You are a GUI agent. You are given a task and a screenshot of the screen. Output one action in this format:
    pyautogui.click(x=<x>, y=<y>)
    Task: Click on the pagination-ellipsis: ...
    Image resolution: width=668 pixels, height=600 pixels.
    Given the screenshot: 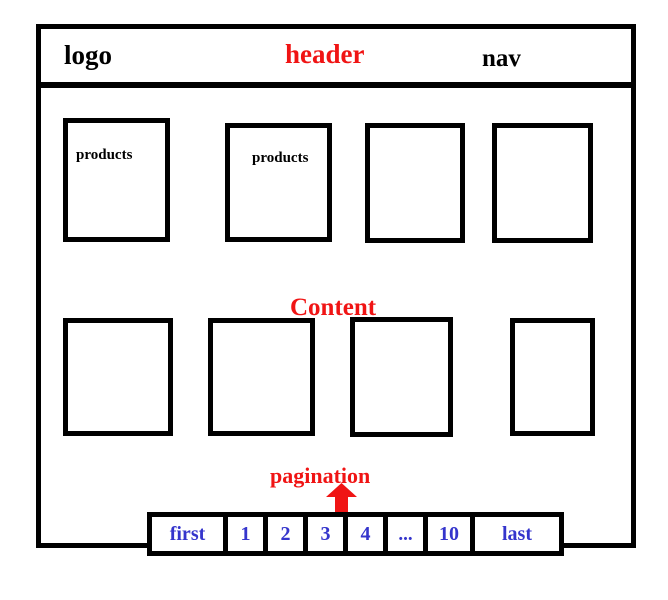 What is the action you would take?
    pyautogui.click(x=408, y=534)
    